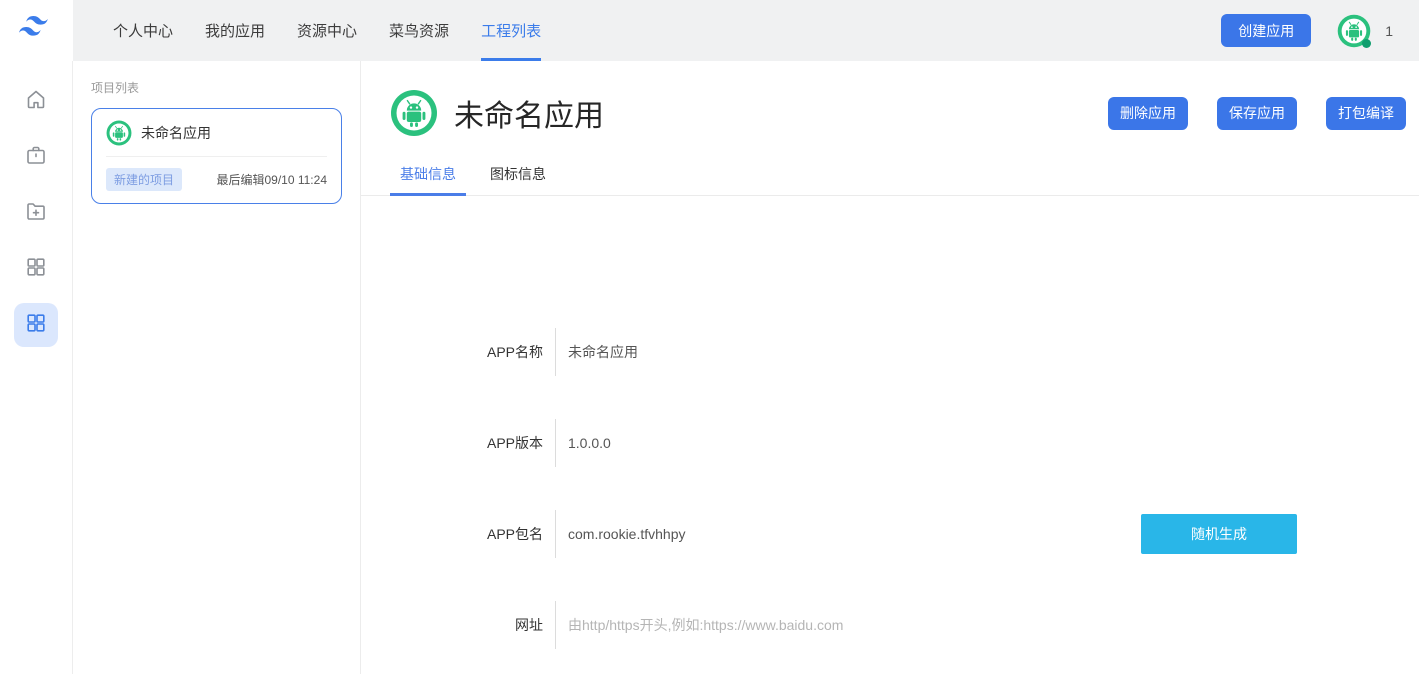  Describe the element at coordinates (709, 30) in the screenshot. I see `topbar: 个人中心 我的应用 资源中心 菜鸟资源 工程列表 创建应用 1` at that location.